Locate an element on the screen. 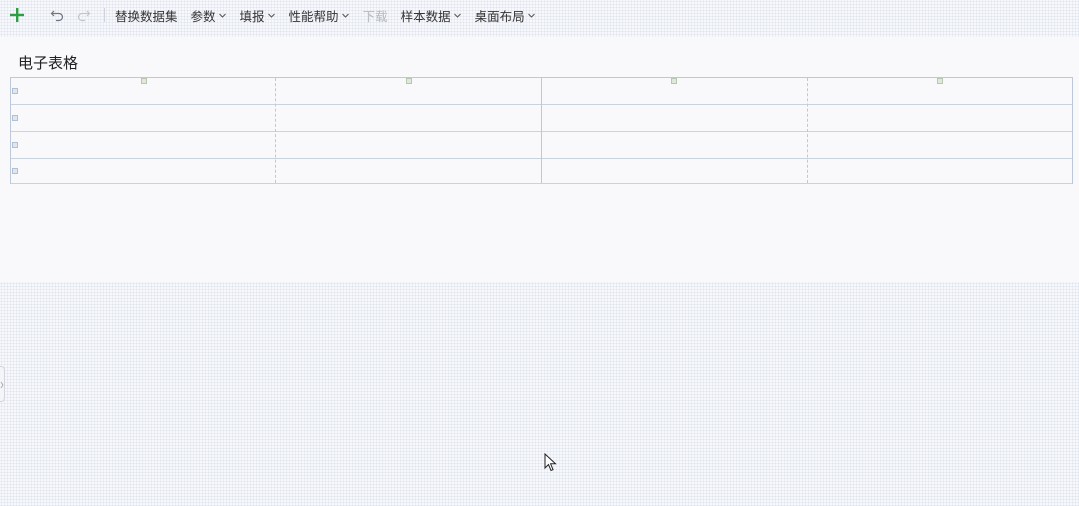 The height and width of the screenshot is (506, 1079). performance-help-dropdown: 性能帮助 is located at coordinates (319, 15).